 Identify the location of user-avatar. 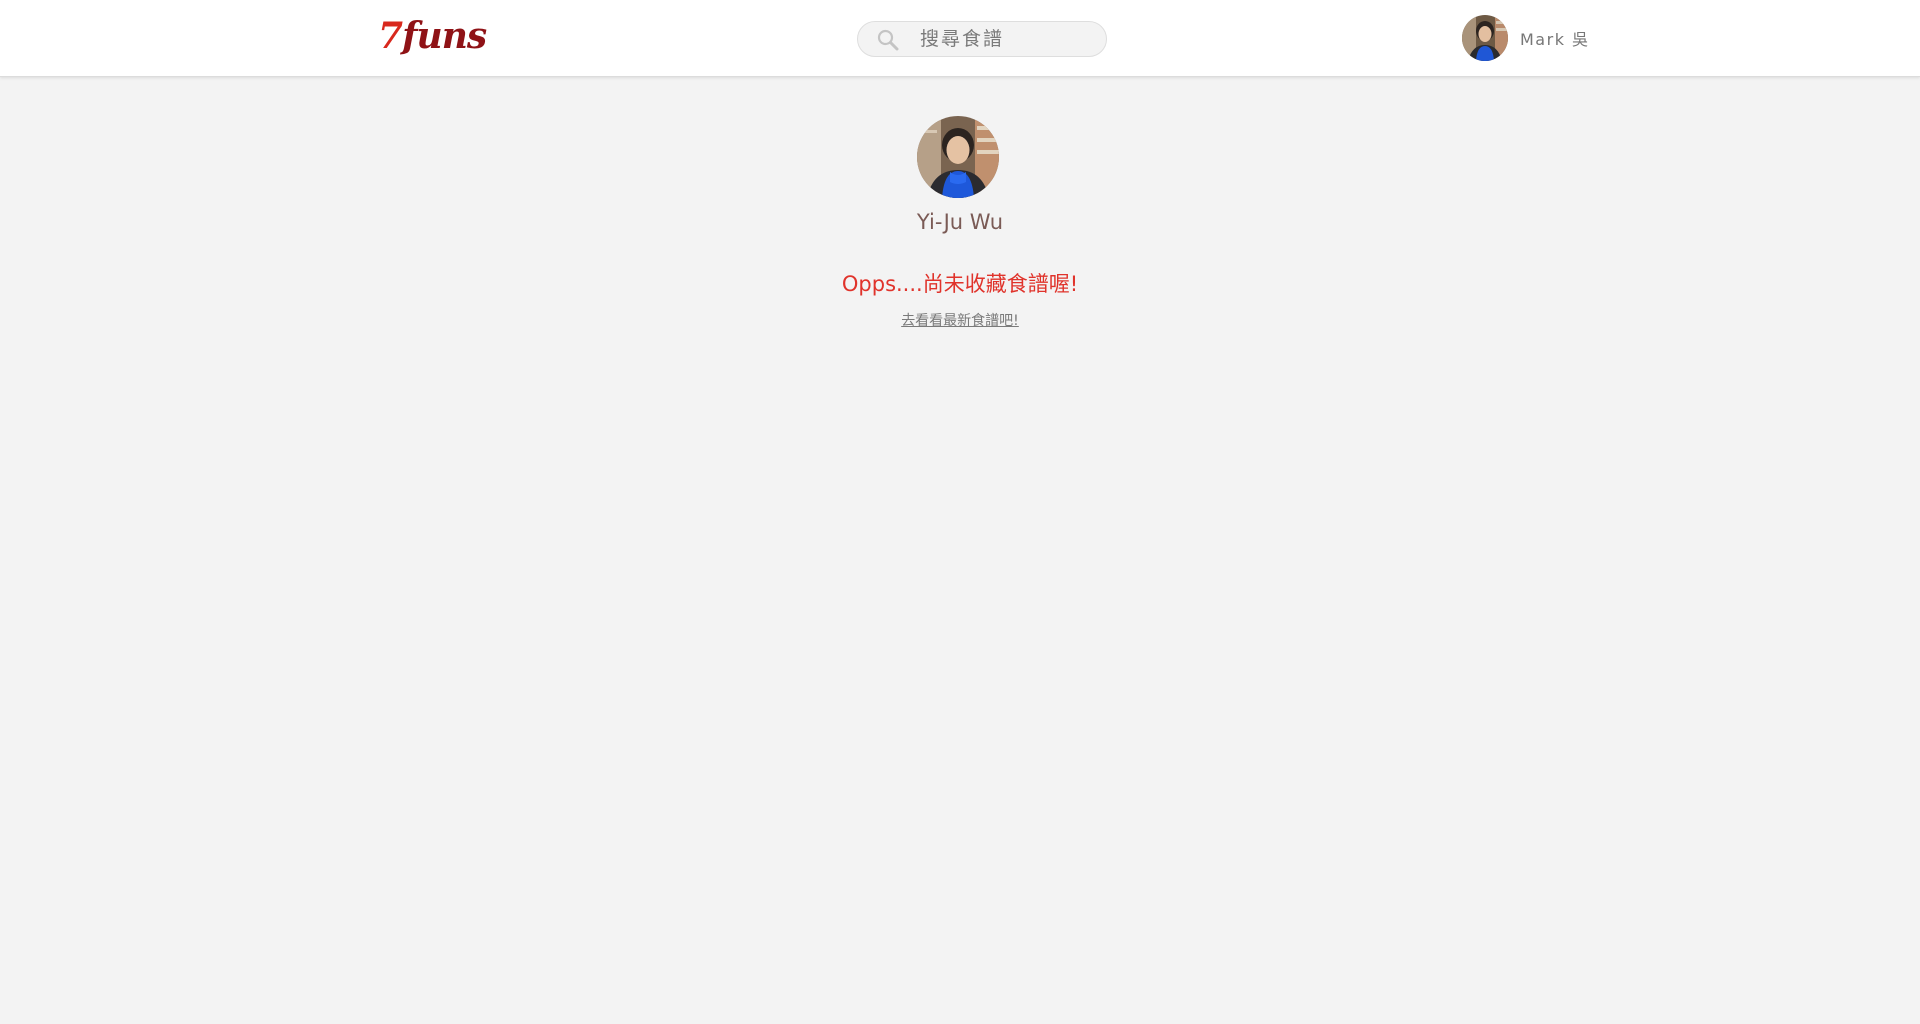
(1485, 38).